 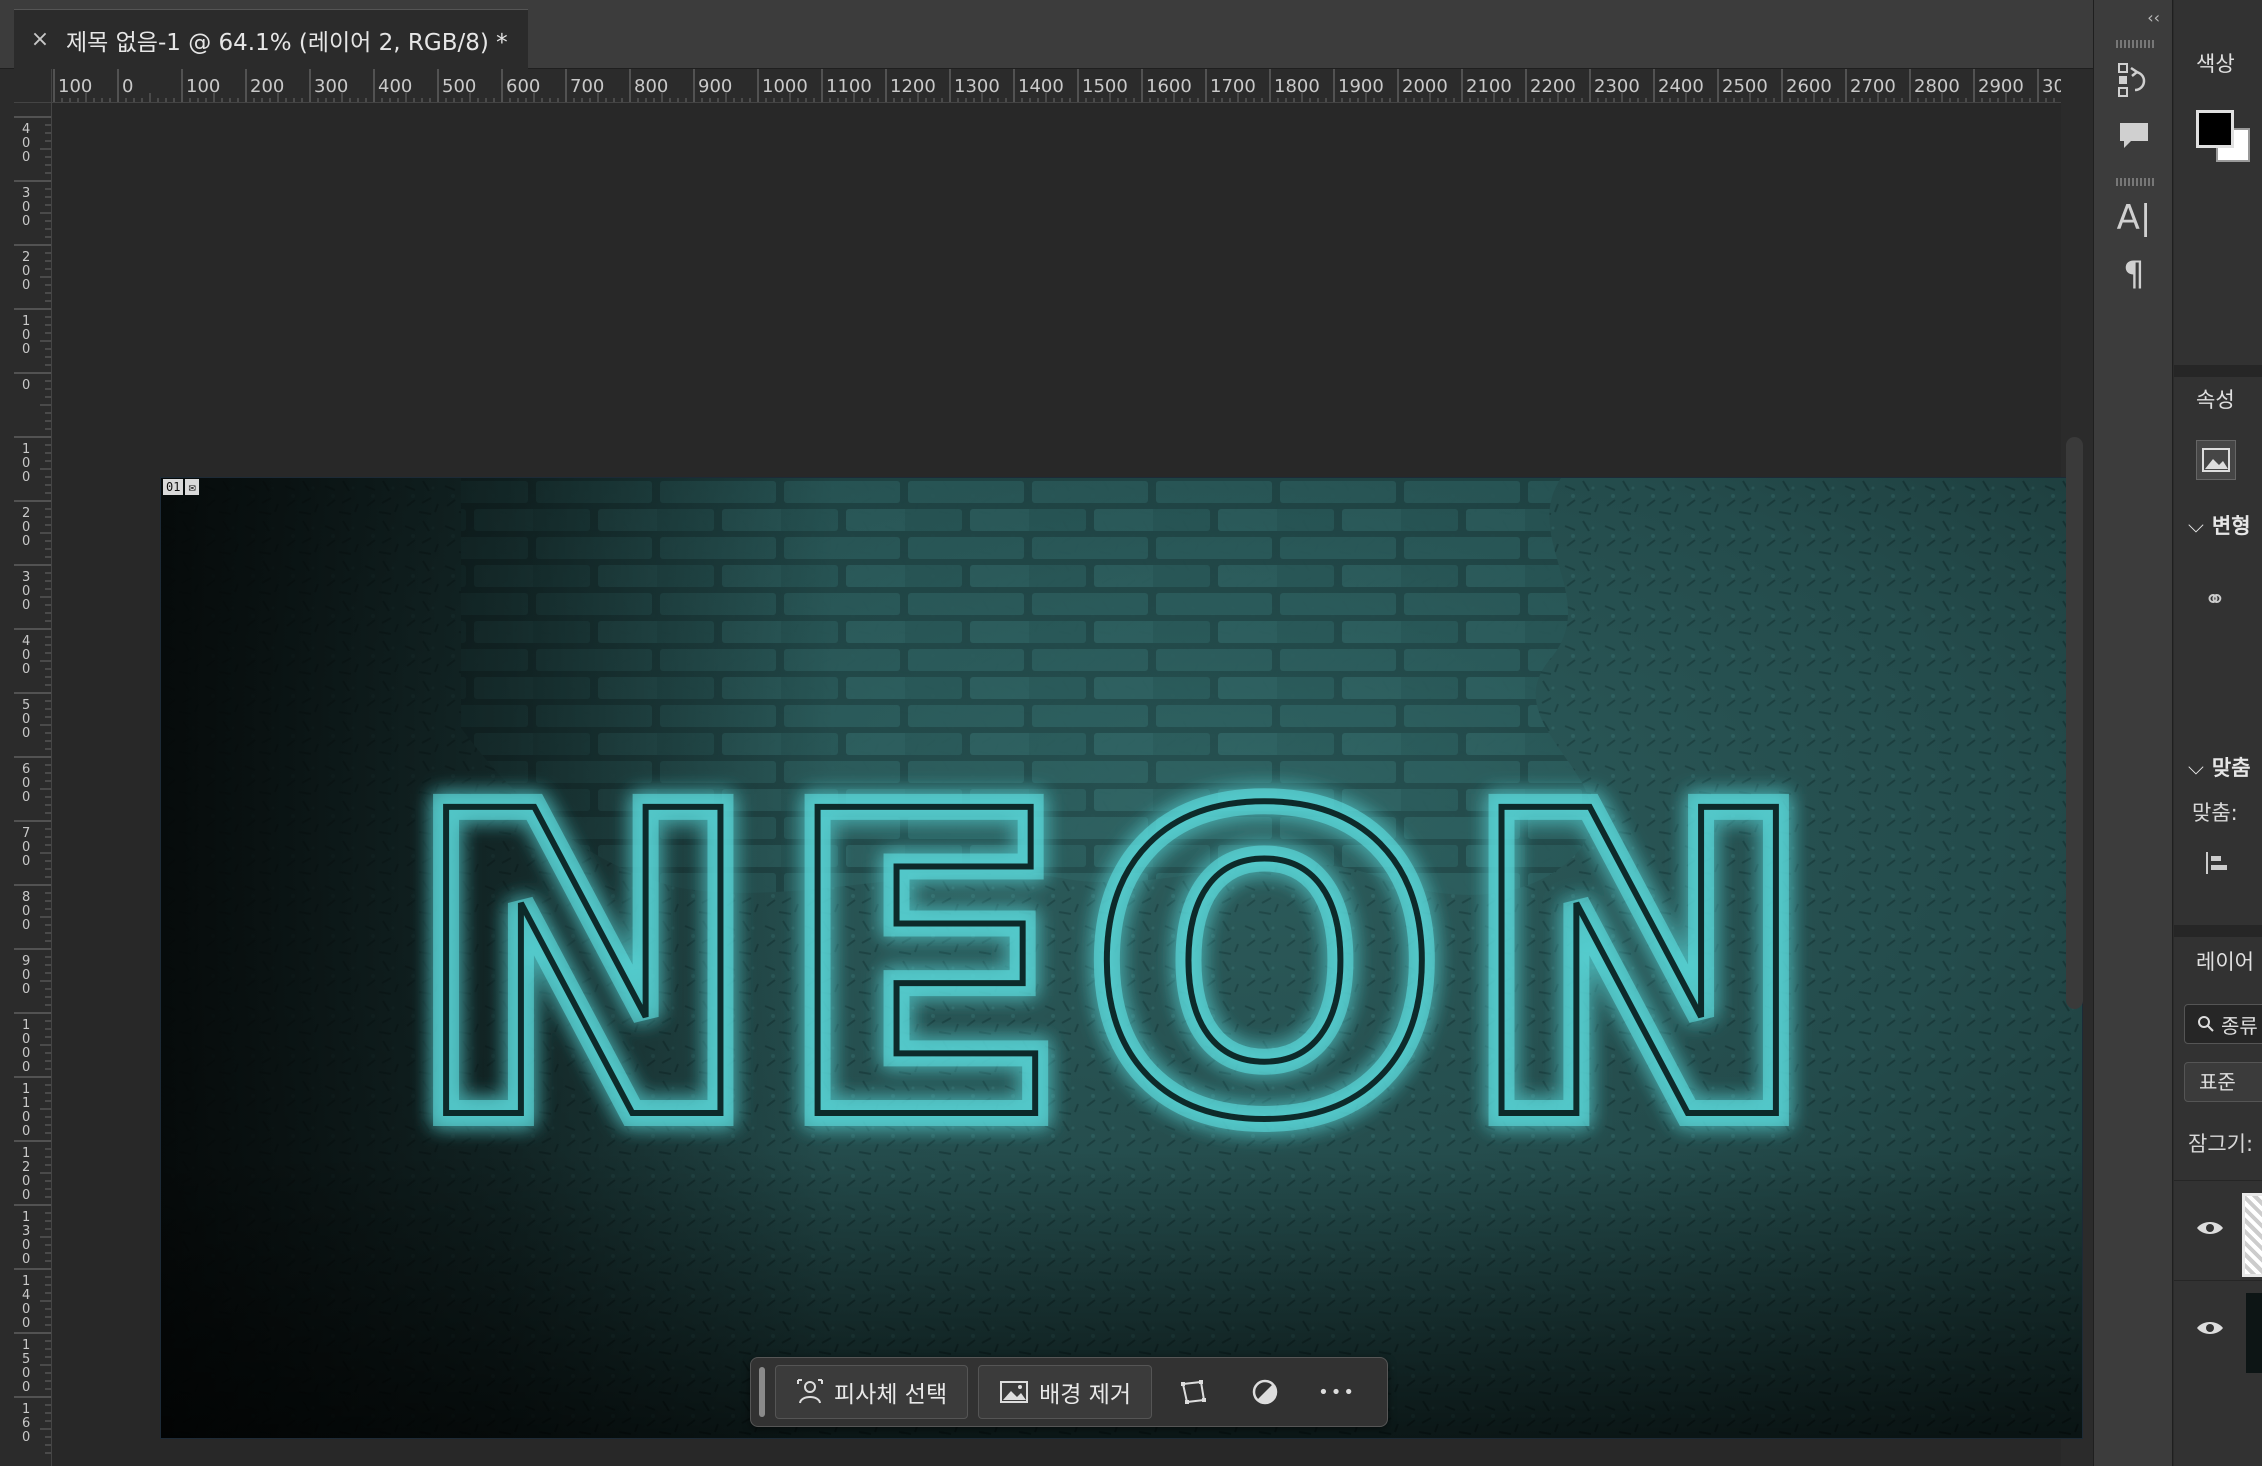 I want to click on lock-label: 잠그기:, so click(x=2221, y=1144).